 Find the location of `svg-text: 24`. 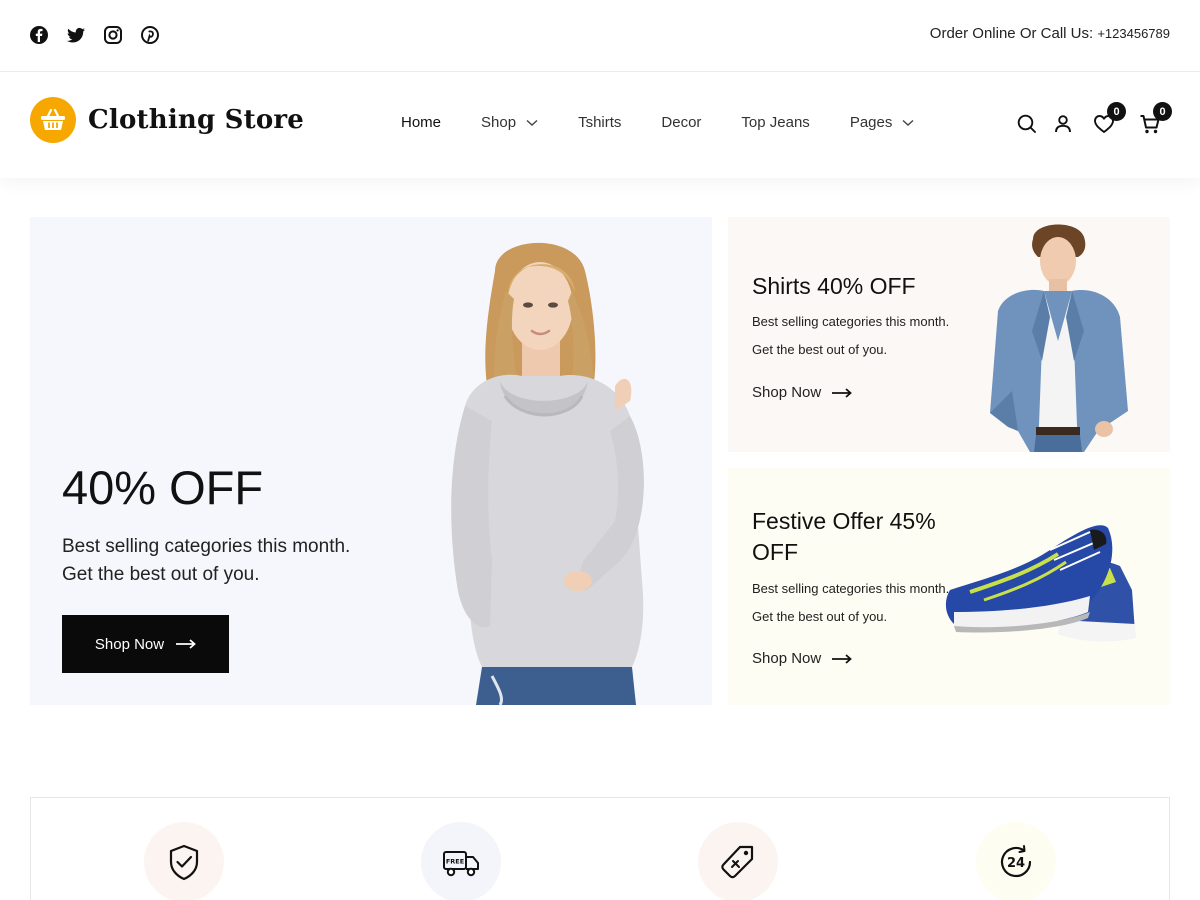

svg-text: 24 is located at coordinates (1016, 863).